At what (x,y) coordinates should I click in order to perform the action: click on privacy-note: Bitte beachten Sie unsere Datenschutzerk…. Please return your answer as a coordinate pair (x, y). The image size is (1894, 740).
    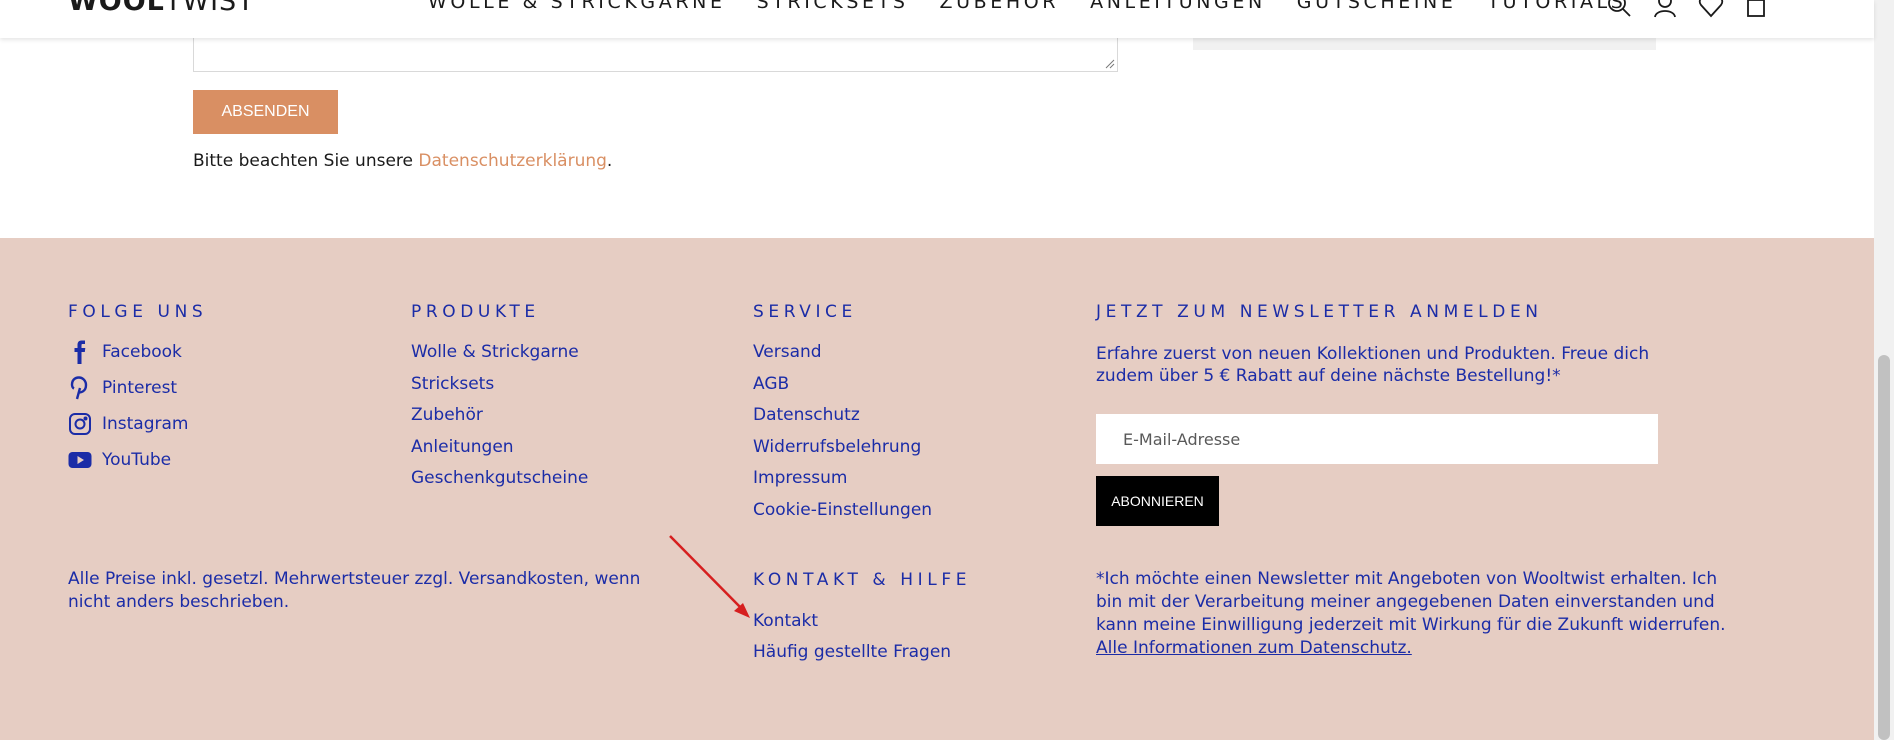
    Looking at the image, I should click on (402, 161).